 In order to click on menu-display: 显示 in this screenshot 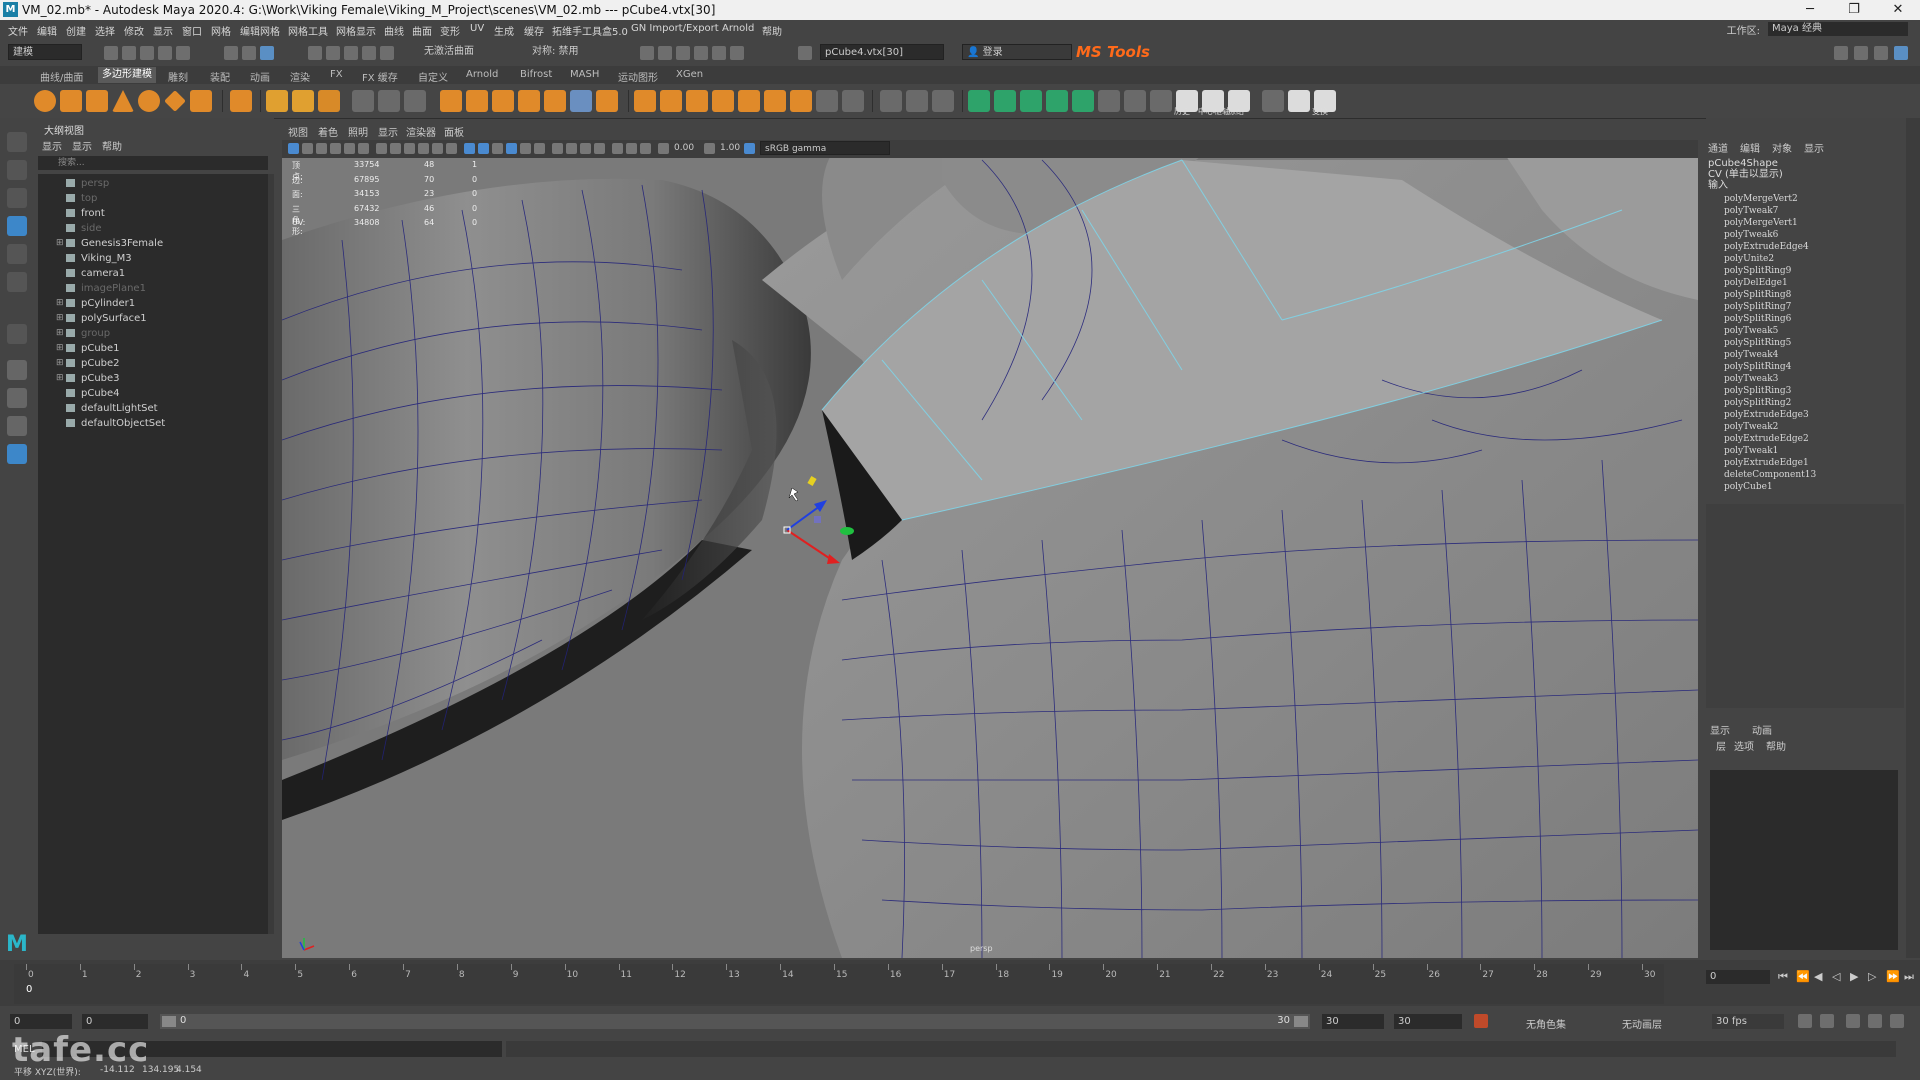, I will do `click(163, 30)`.